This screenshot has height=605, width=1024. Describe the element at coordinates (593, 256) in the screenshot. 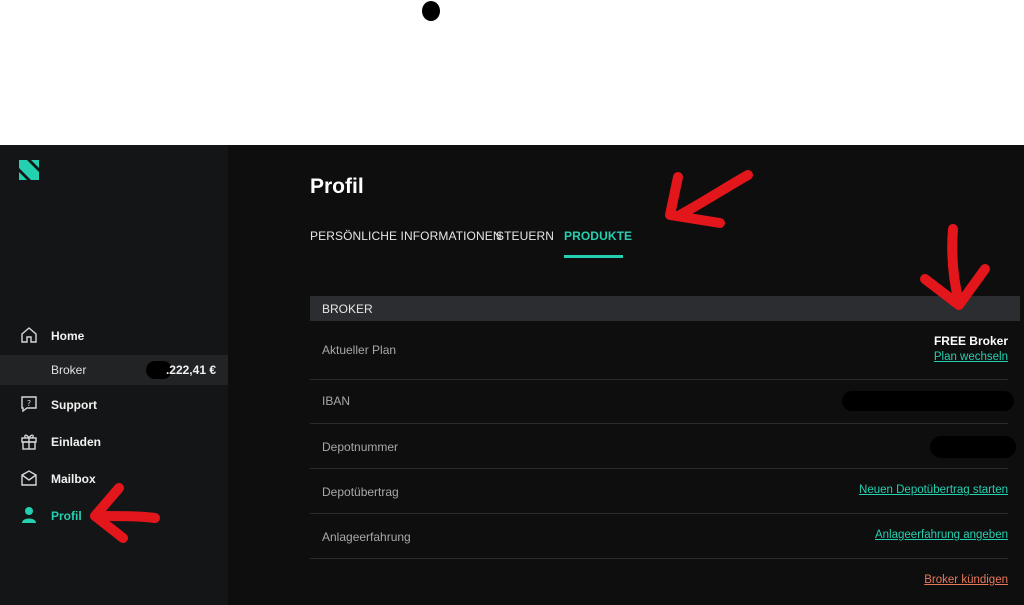

I see `active-tab-indicator` at that location.